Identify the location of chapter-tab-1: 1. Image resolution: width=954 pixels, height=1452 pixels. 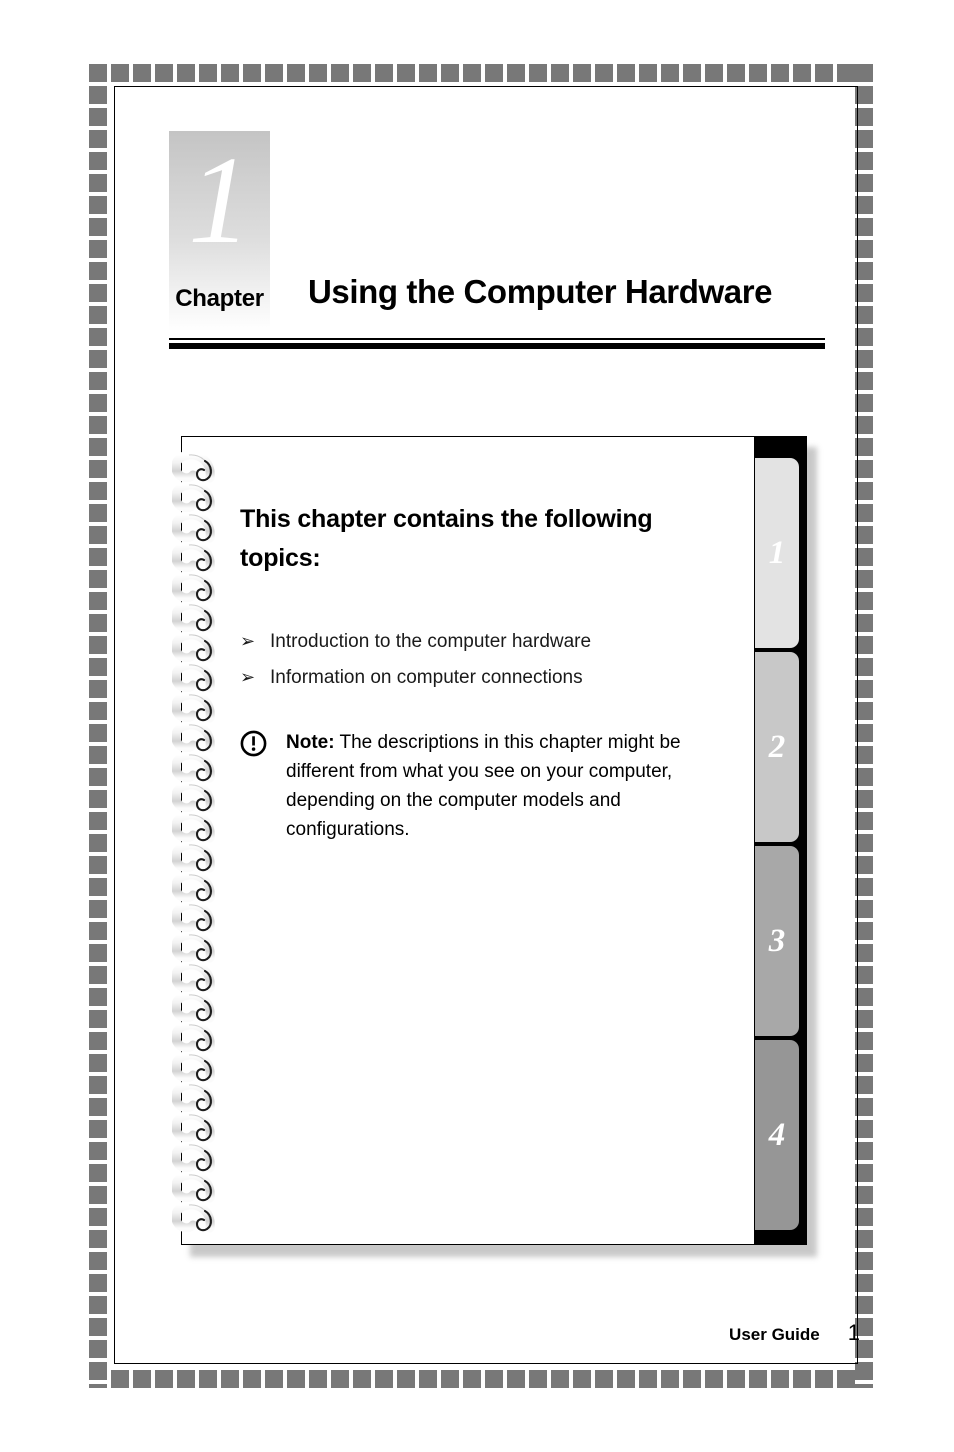
(777, 553).